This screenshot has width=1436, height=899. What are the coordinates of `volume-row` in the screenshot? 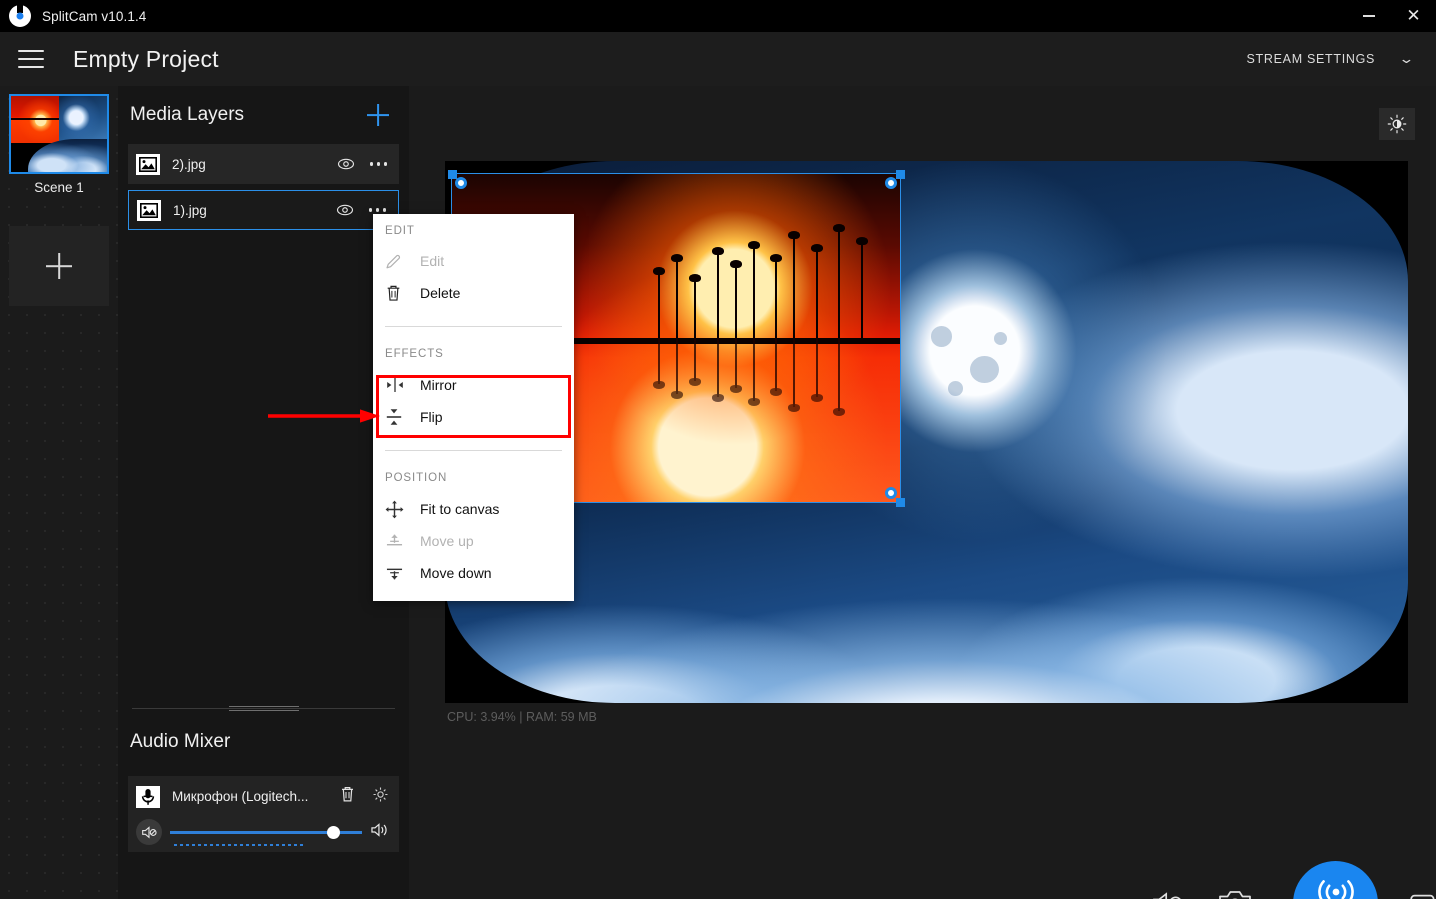 It's located at (262, 832).